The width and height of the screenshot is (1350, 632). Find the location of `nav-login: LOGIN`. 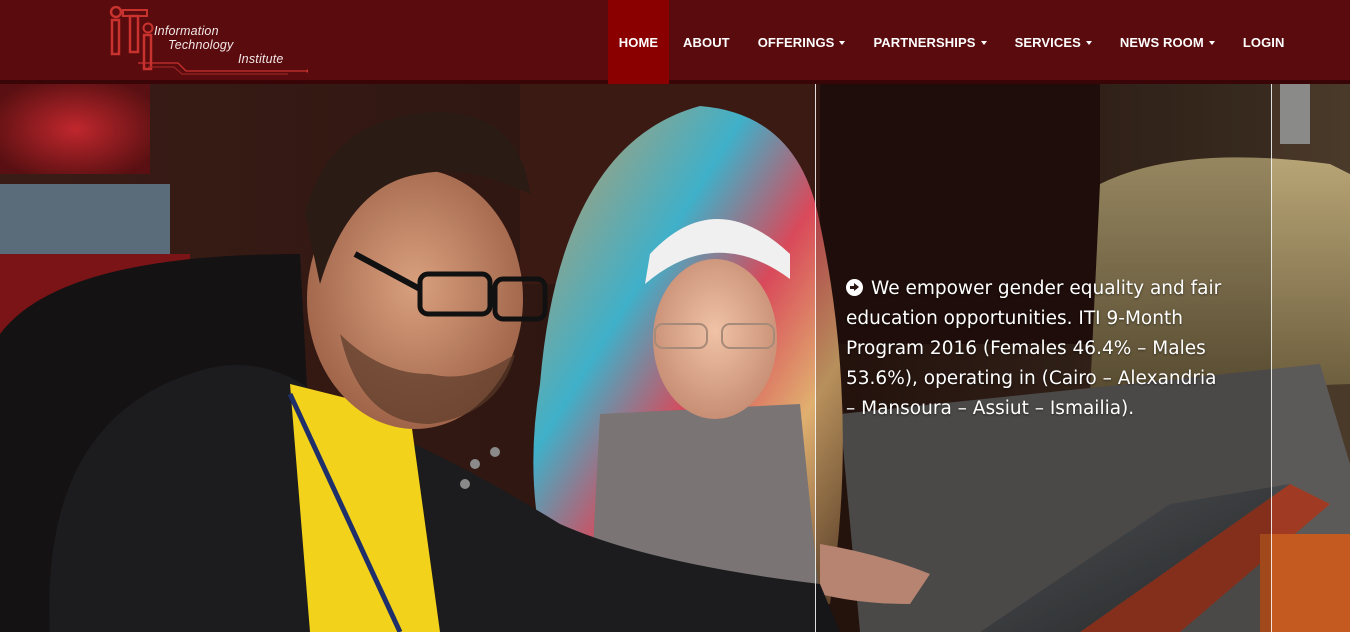

nav-login: LOGIN is located at coordinates (1264, 42).